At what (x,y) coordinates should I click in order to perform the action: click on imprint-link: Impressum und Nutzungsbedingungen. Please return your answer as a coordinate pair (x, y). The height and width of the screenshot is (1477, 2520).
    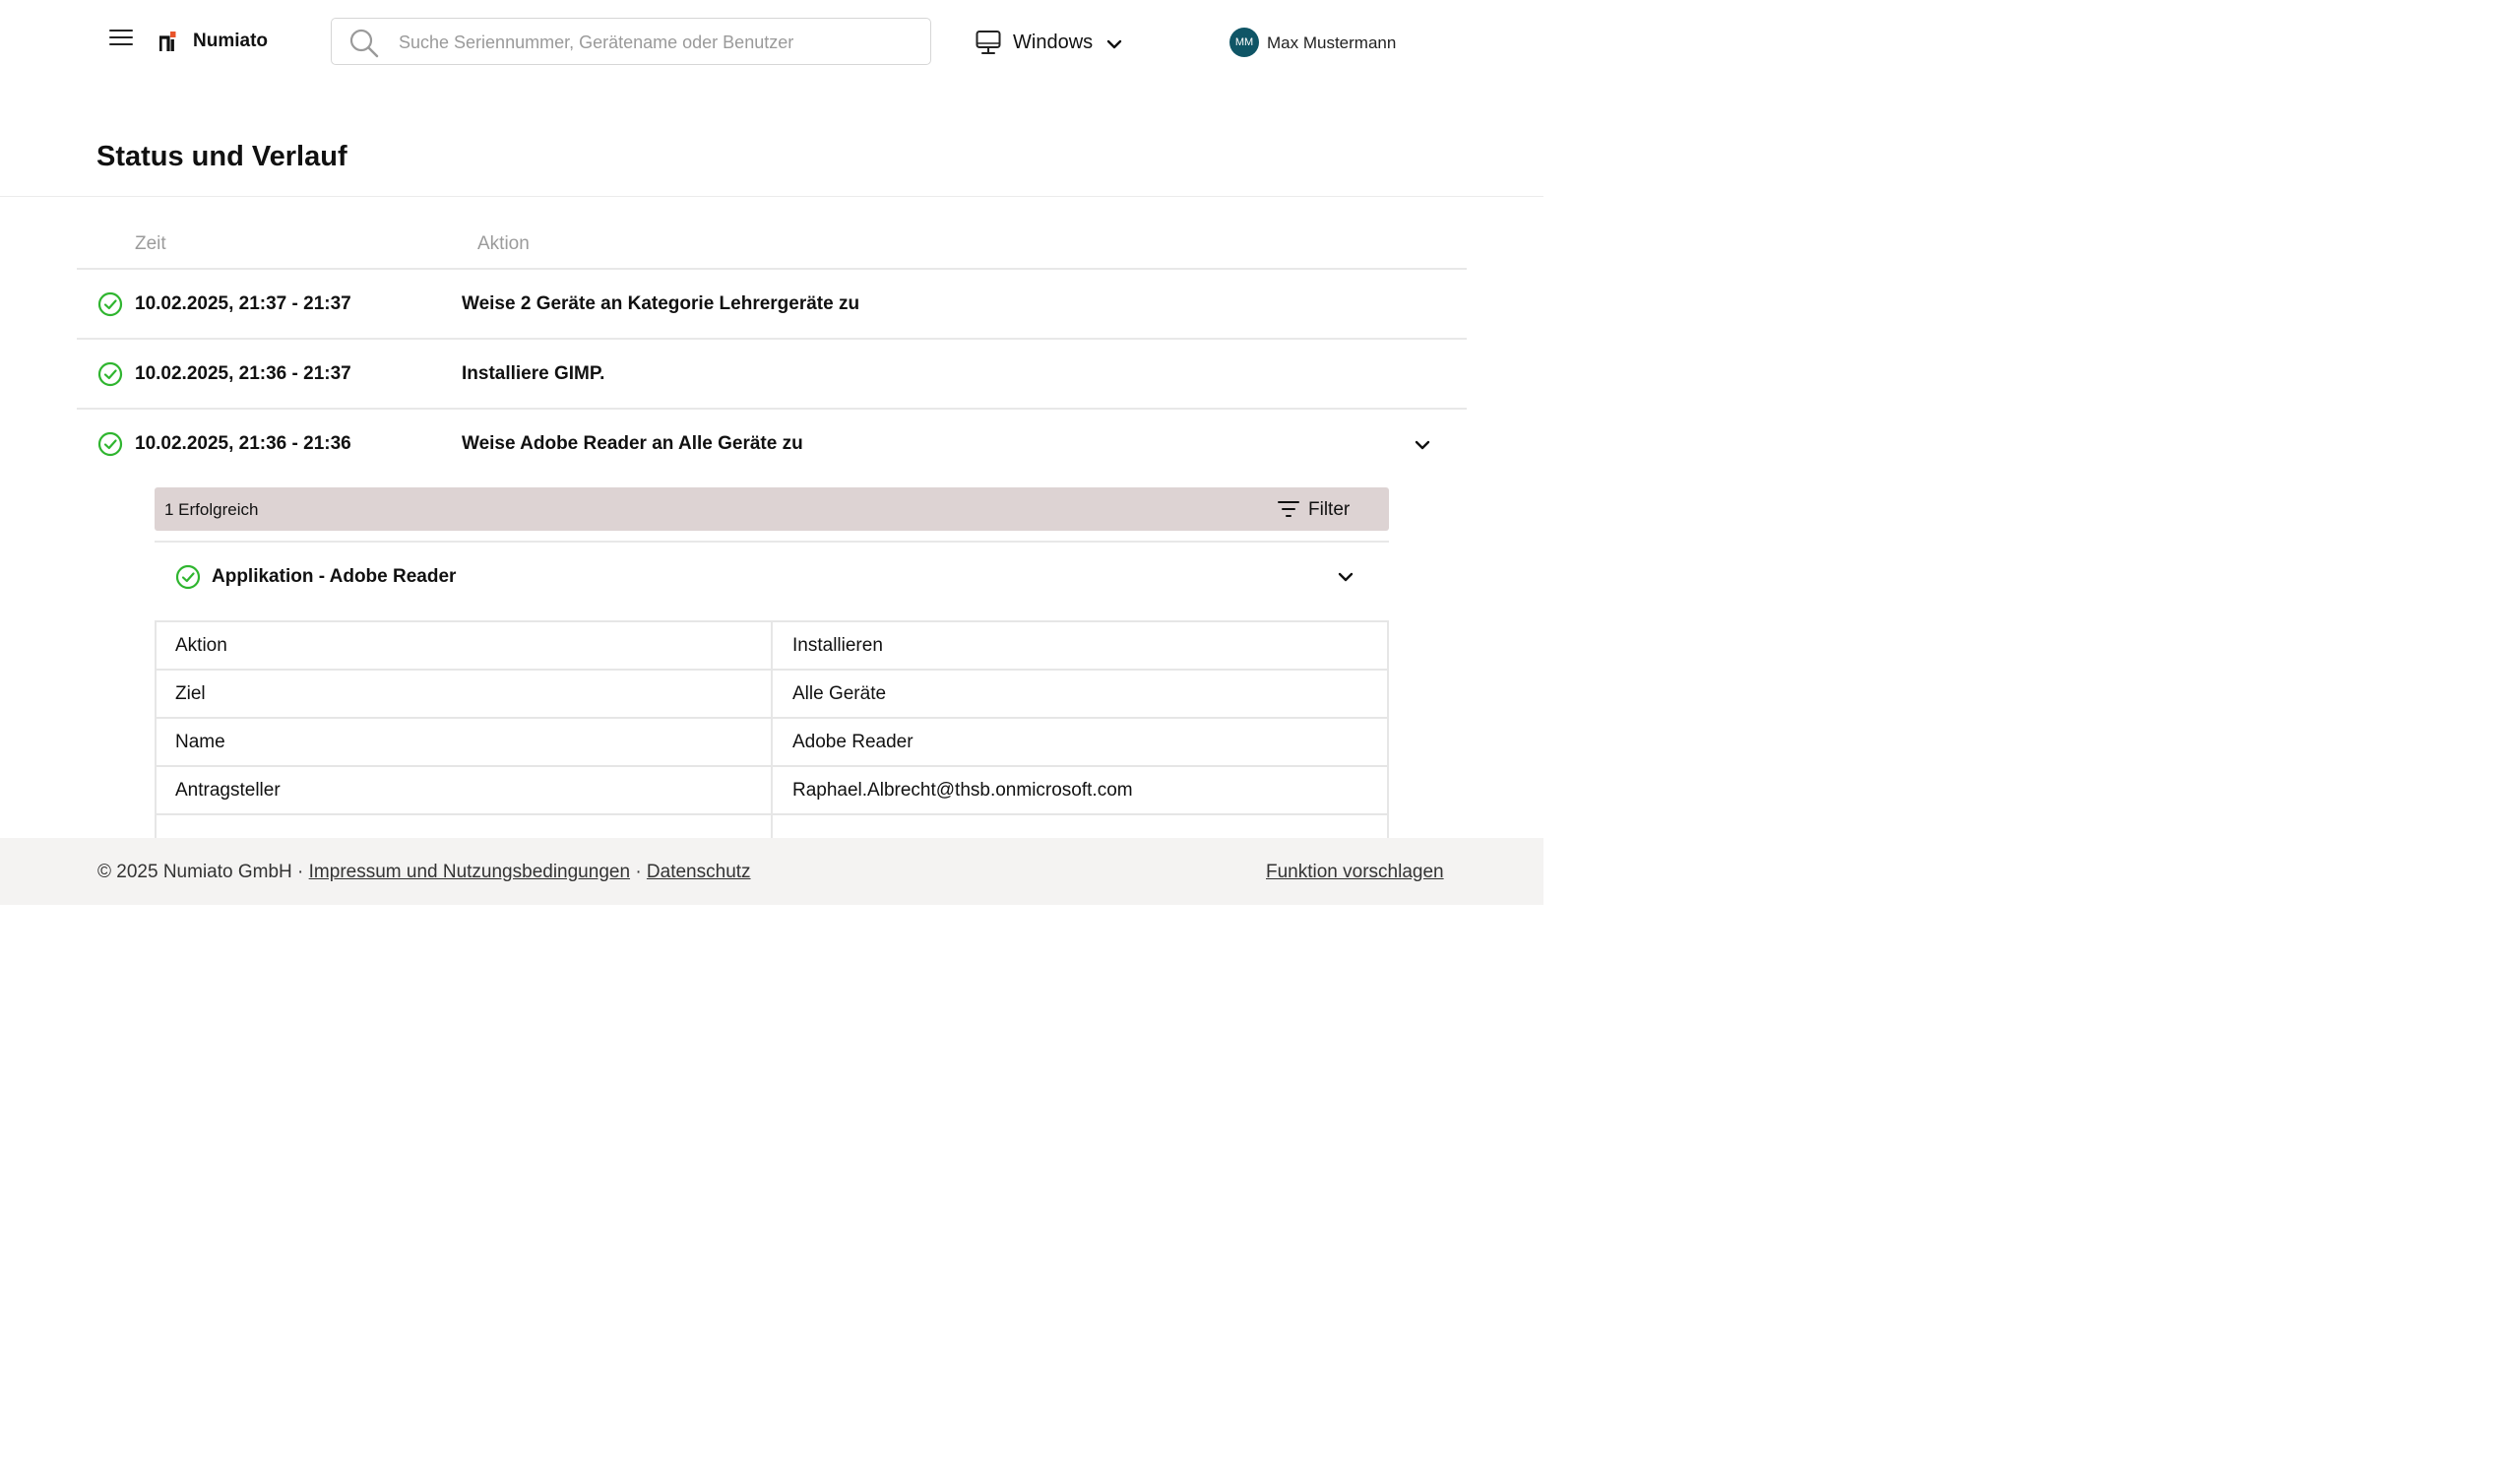
    Looking at the image, I should click on (469, 872).